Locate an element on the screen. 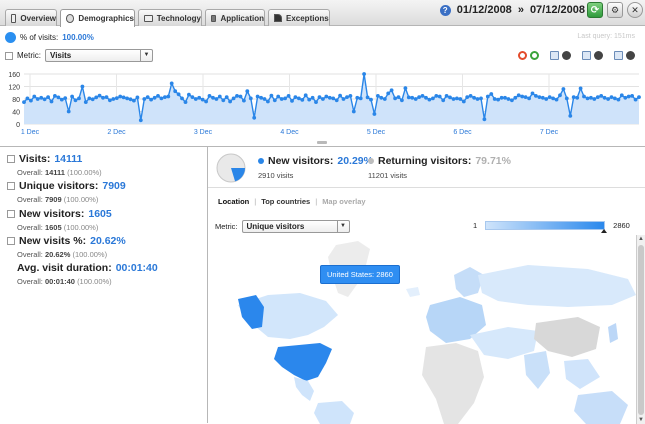 This screenshot has width=645, height=424. tab-demographics: Demographics is located at coordinates (97, 18).